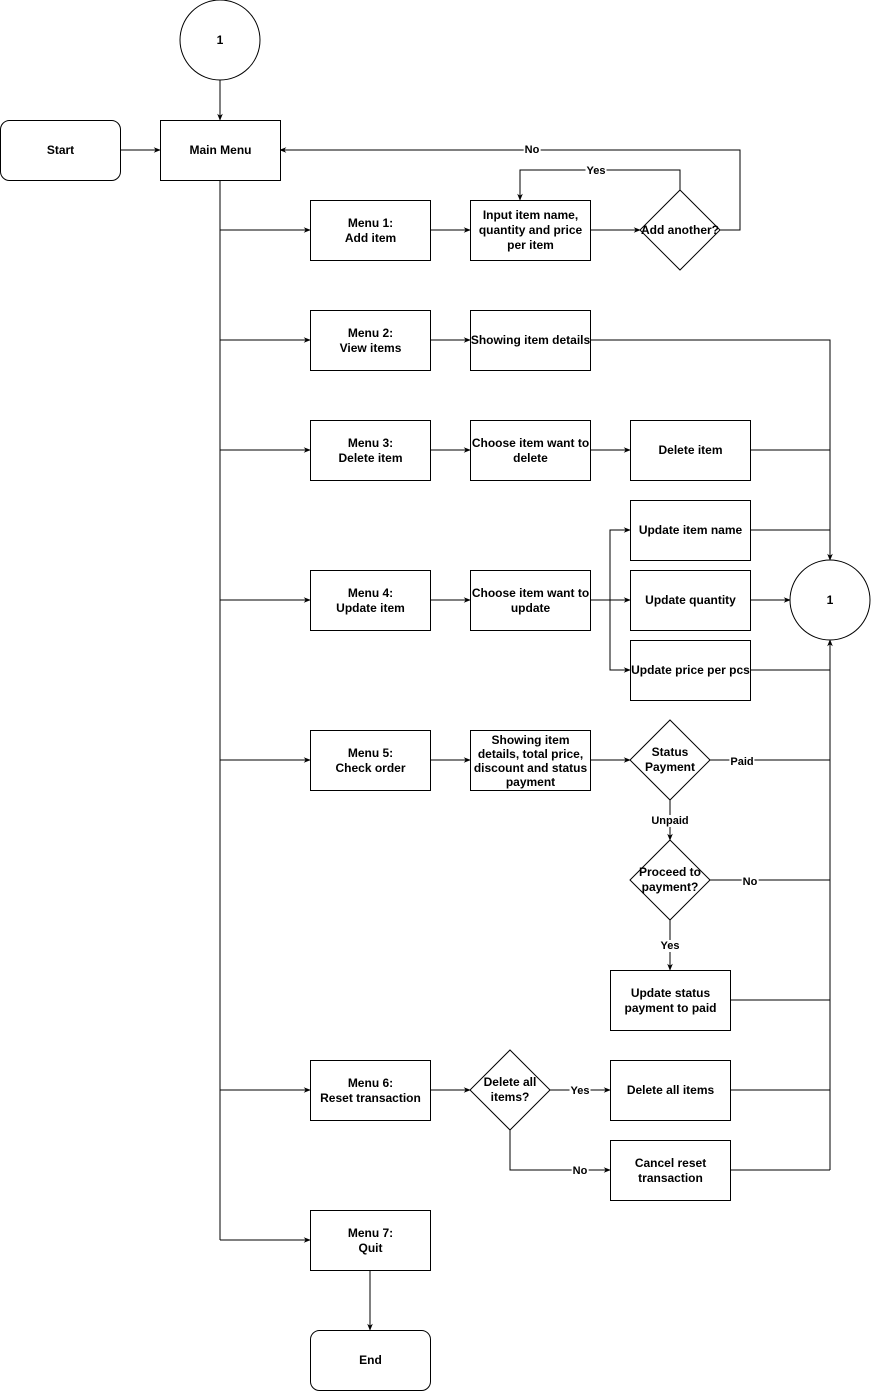 Image resolution: width=871 pixels, height=1391 pixels. What do you see at coordinates (370, 450) in the screenshot?
I see `menu3-node: Menu 3: Delete item` at bounding box center [370, 450].